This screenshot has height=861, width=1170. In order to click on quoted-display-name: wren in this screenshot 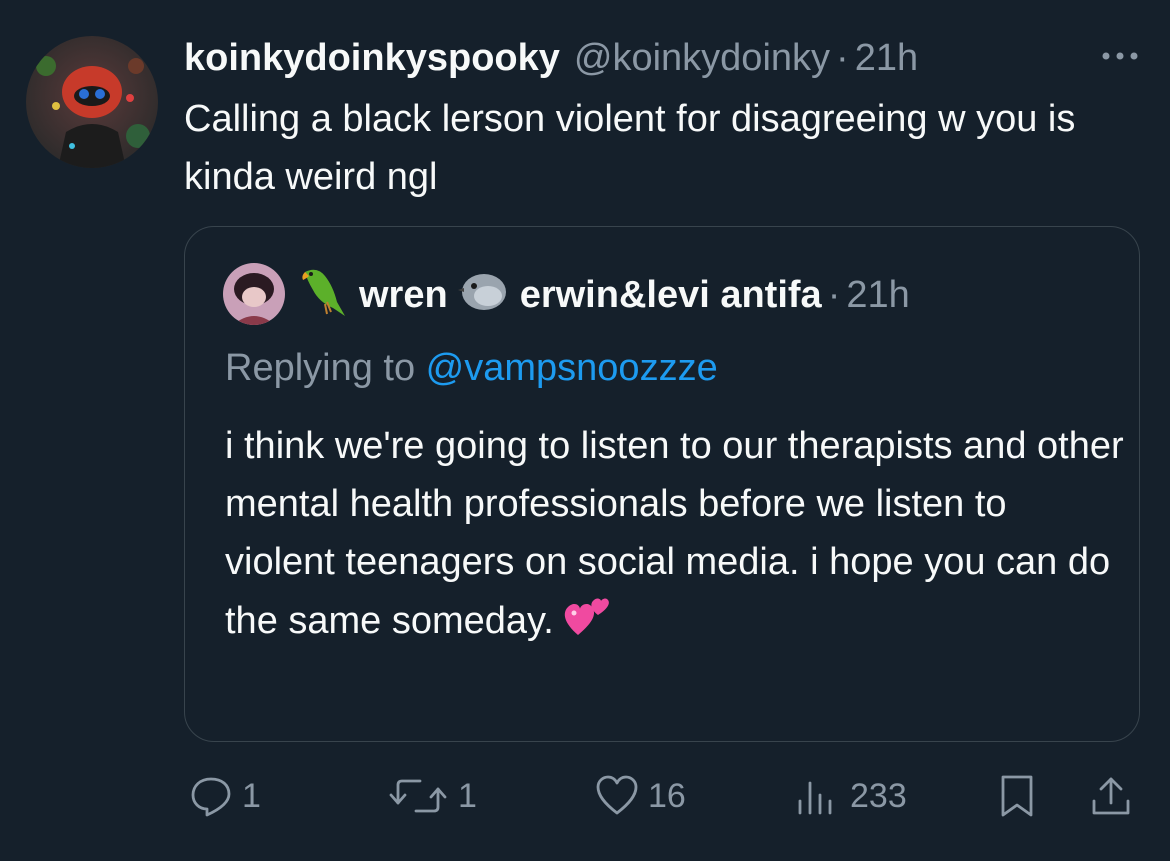, I will do `click(403, 295)`.